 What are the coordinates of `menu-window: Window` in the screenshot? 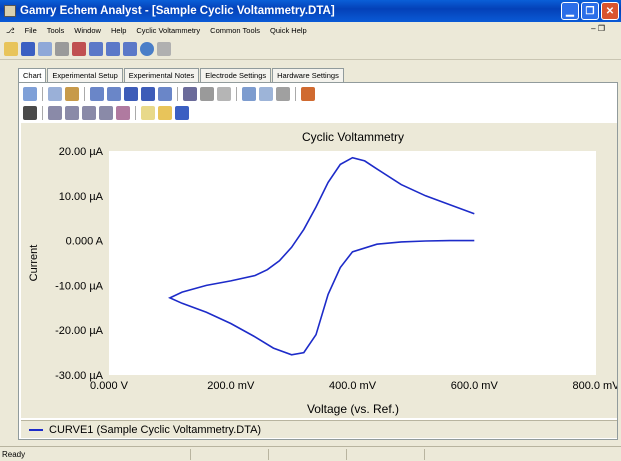 It's located at (87, 30).